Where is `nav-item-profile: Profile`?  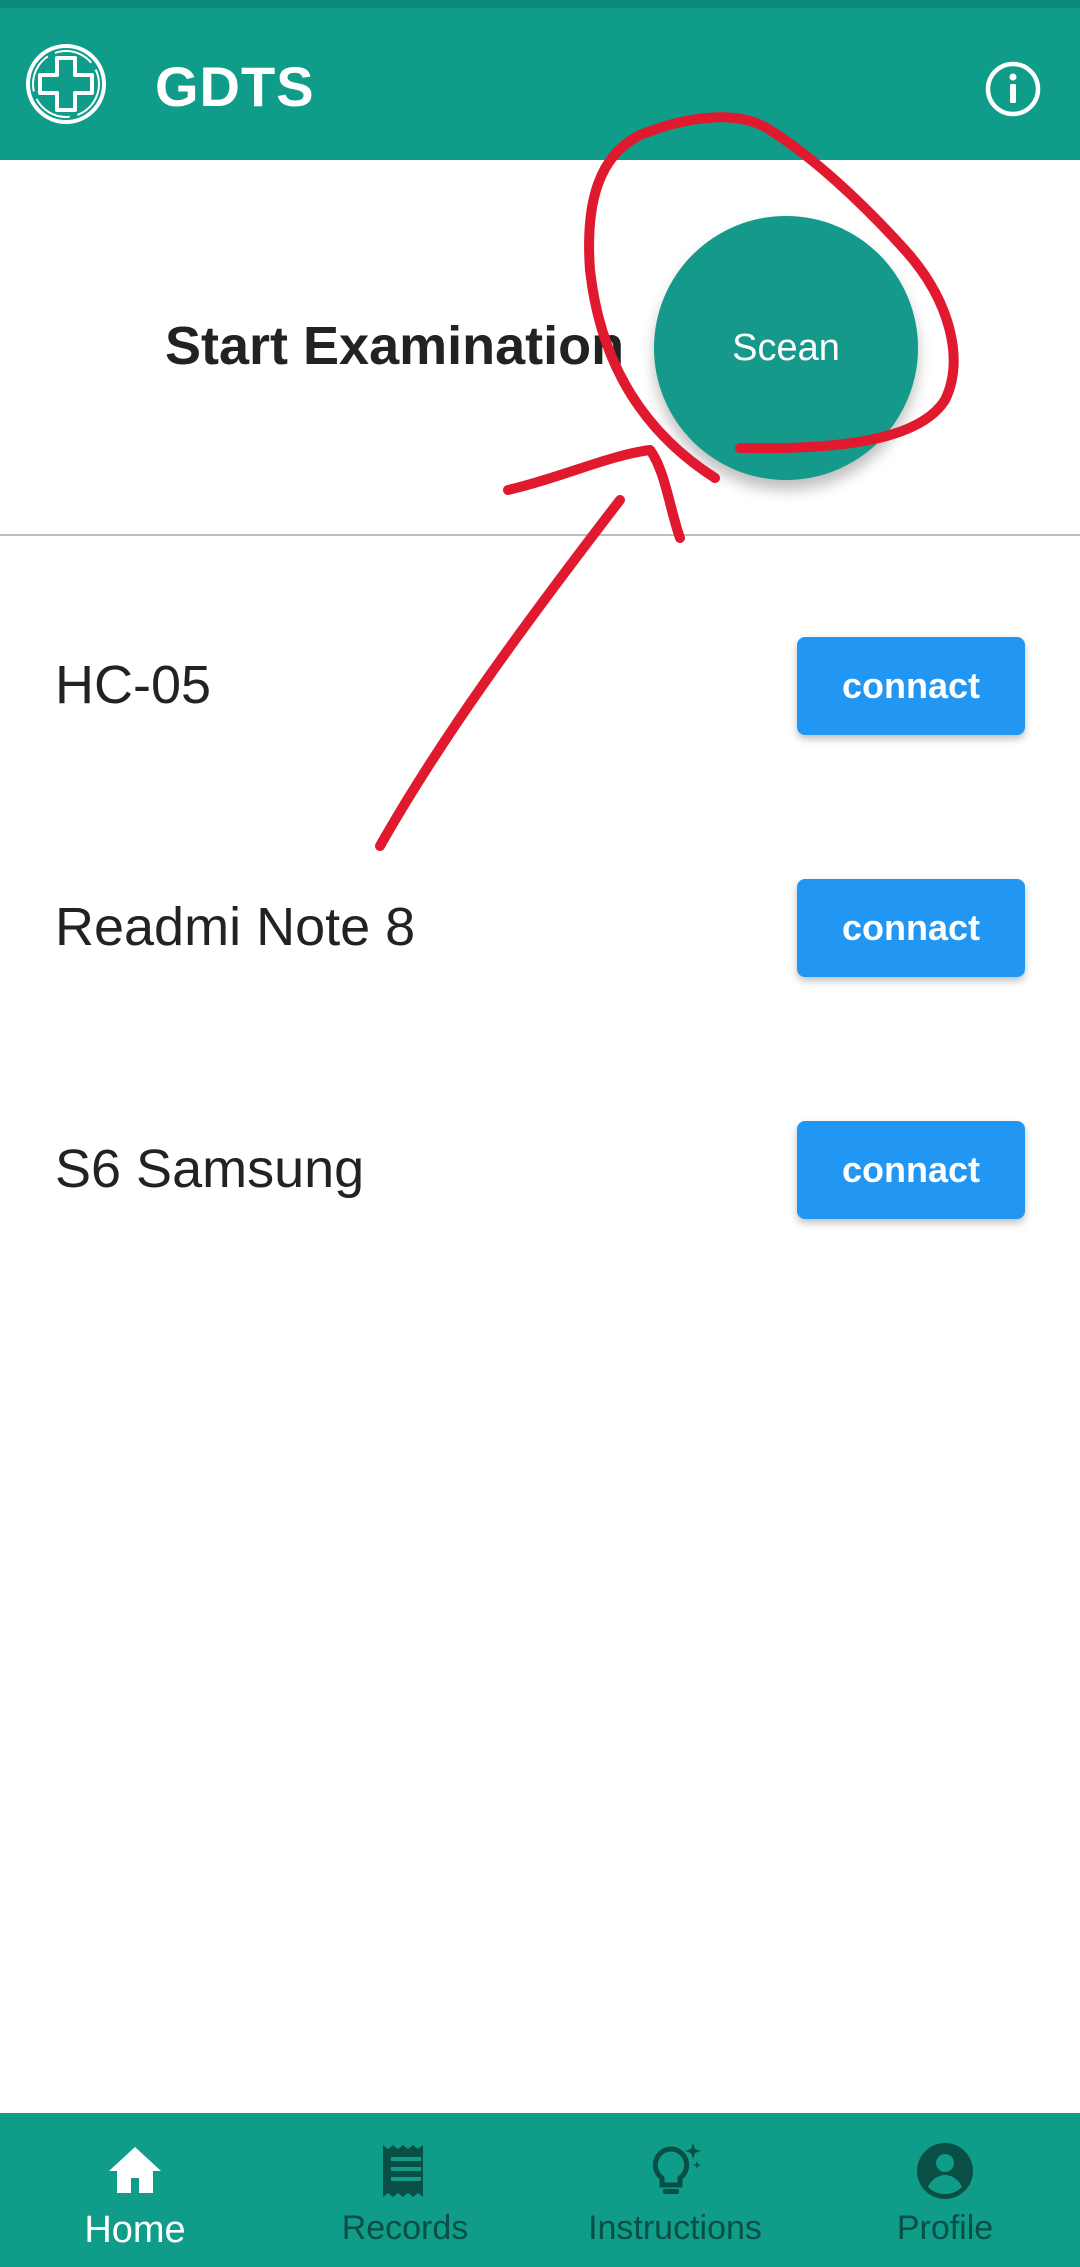
nav-item-profile: Profile is located at coordinates (945, 2190).